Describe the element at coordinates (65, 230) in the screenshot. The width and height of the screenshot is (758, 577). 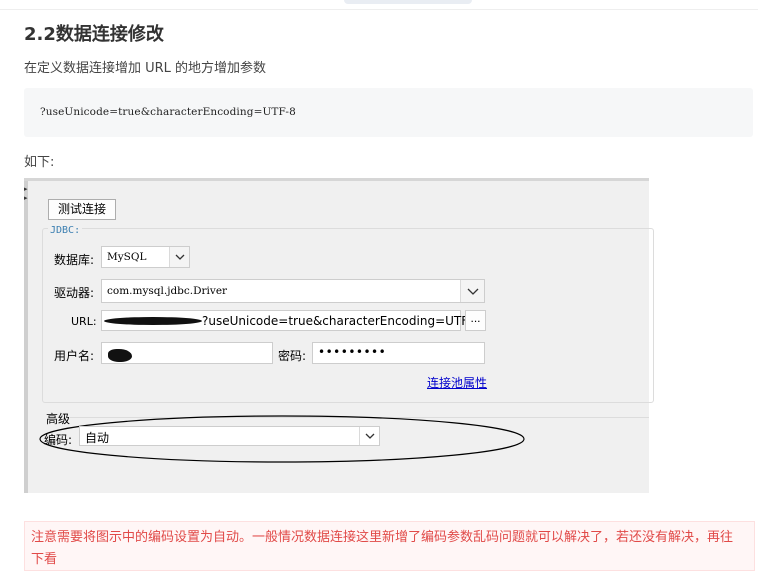
I see `jdbc-legend: JDBC:` at that location.